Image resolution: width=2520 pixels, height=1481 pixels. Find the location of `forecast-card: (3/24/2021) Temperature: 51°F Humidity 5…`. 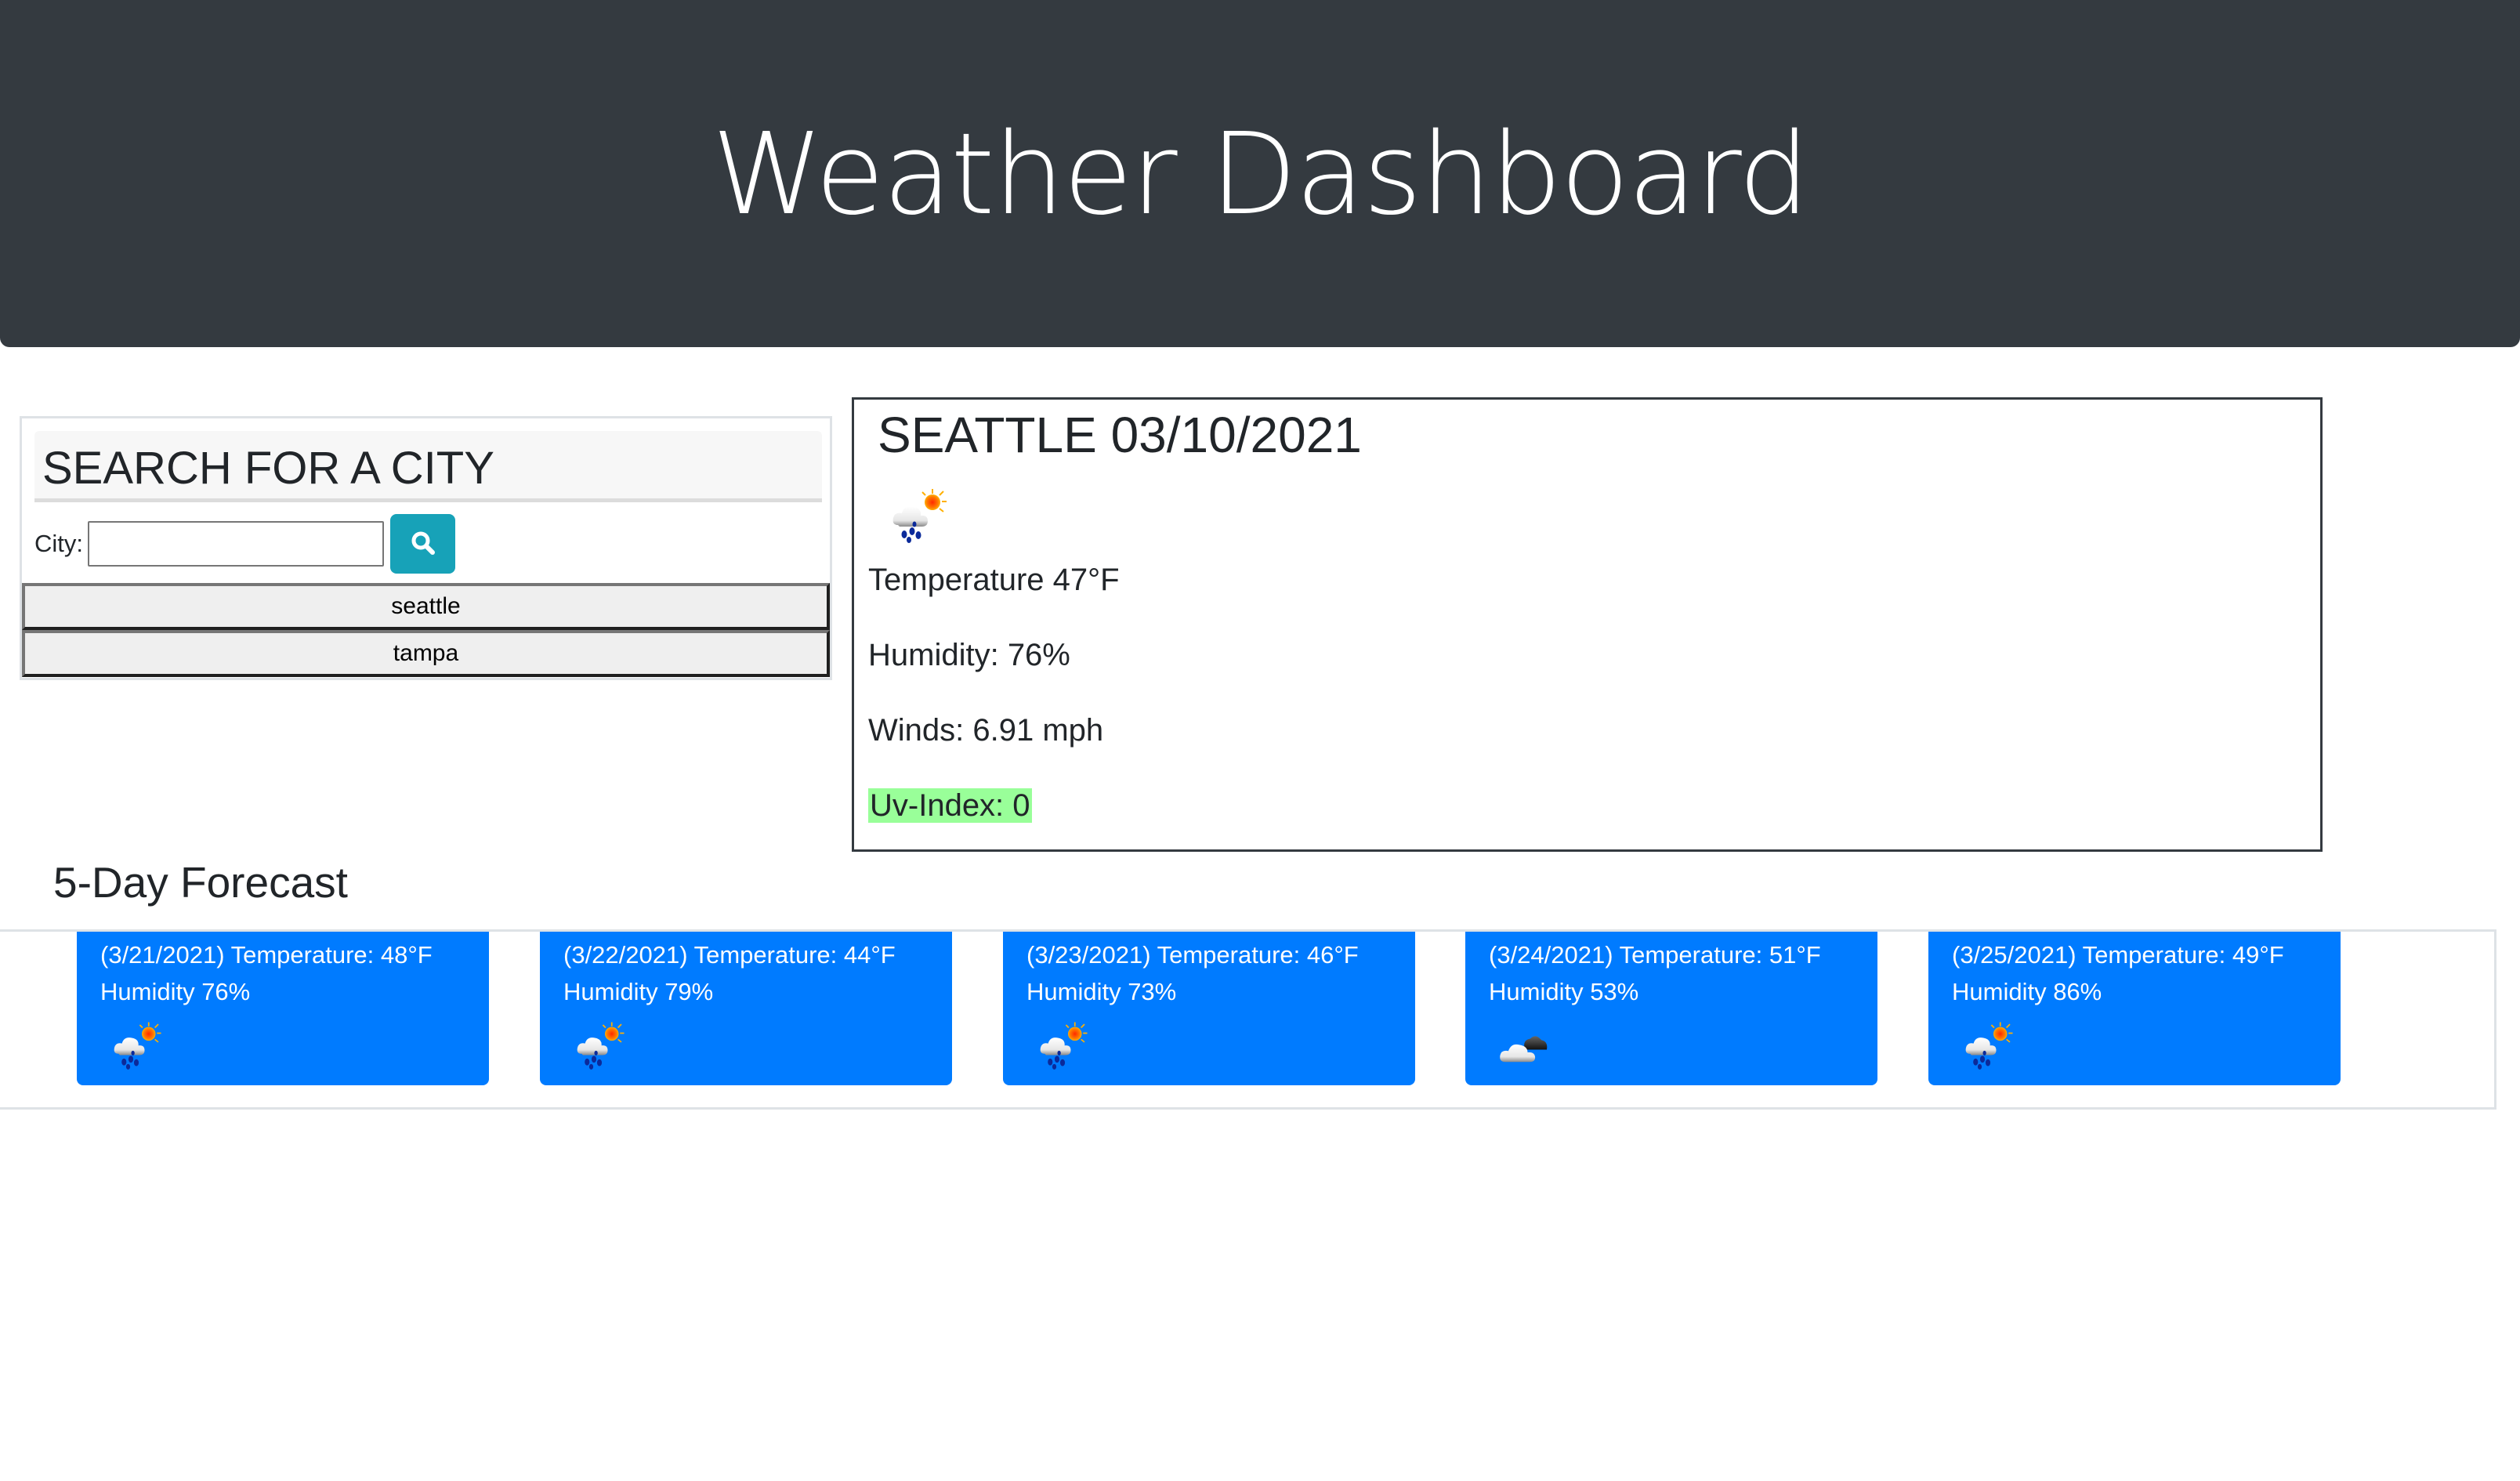

forecast-card: (3/24/2021) Temperature: 51°F Humidity 5… is located at coordinates (1671, 1008).